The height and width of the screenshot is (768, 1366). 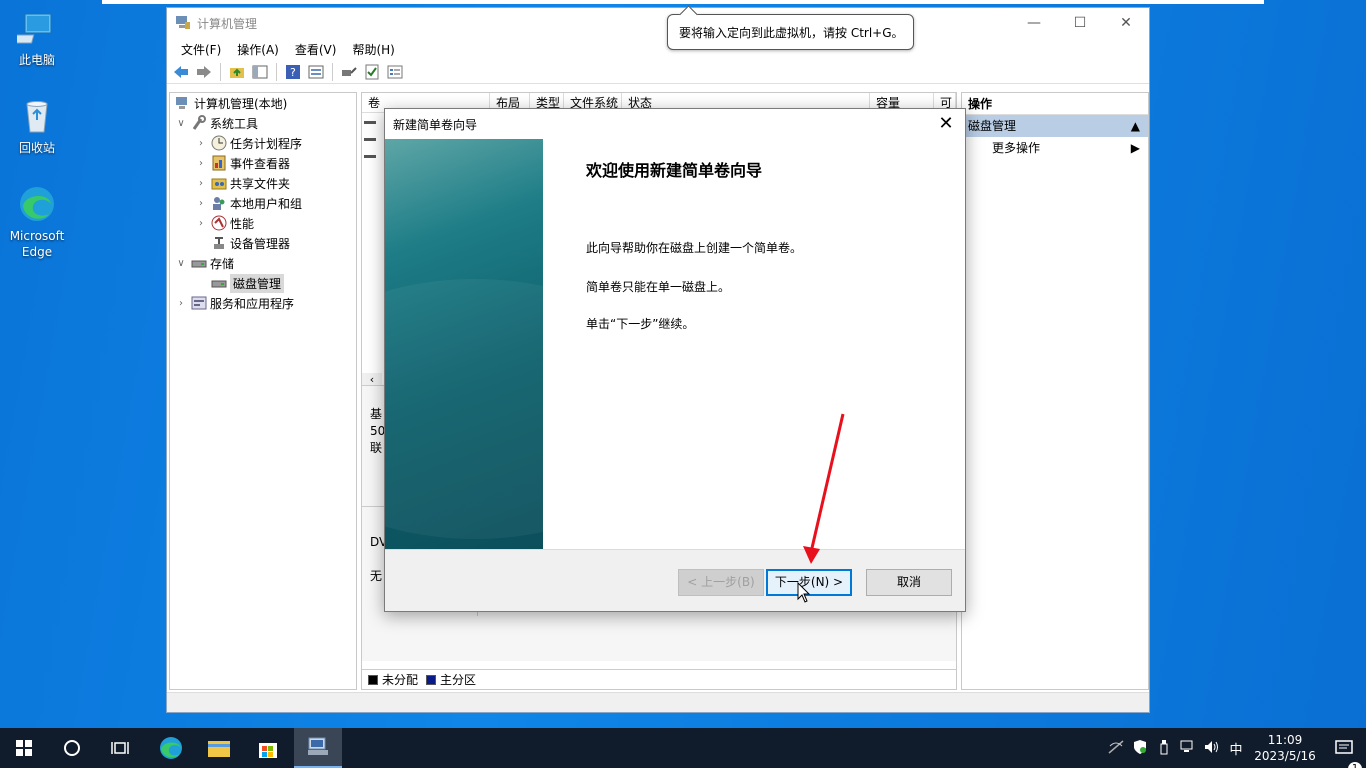 I want to click on menu-action: 操作(A), so click(x=258, y=49).